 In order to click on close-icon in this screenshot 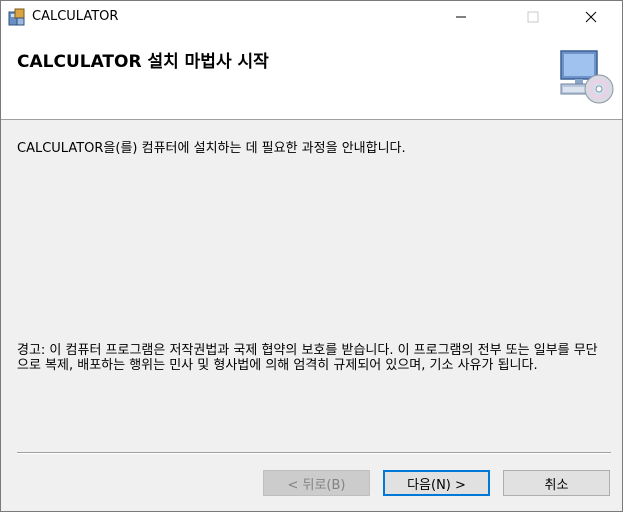, I will do `click(591, 17)`.